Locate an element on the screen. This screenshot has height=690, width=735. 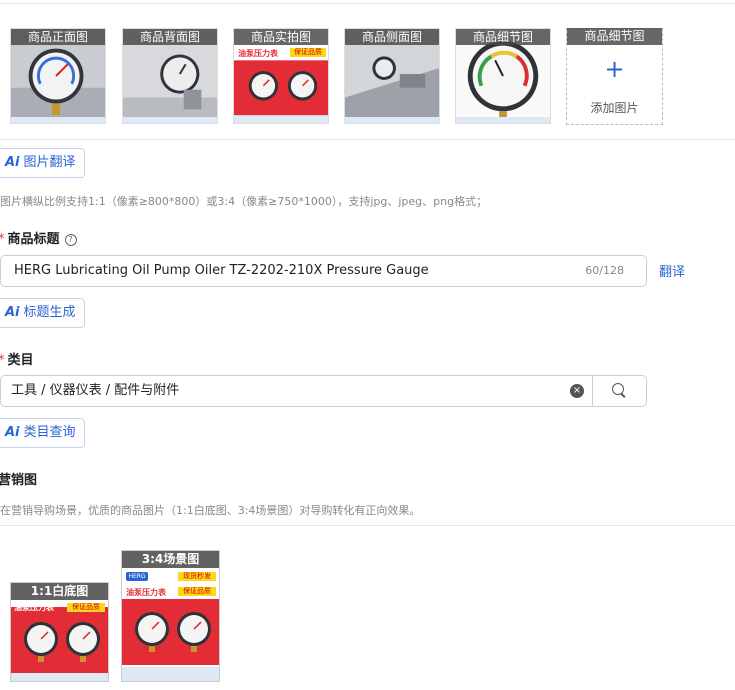
category-field-label: *类目 is located at coordinates (17, 358).